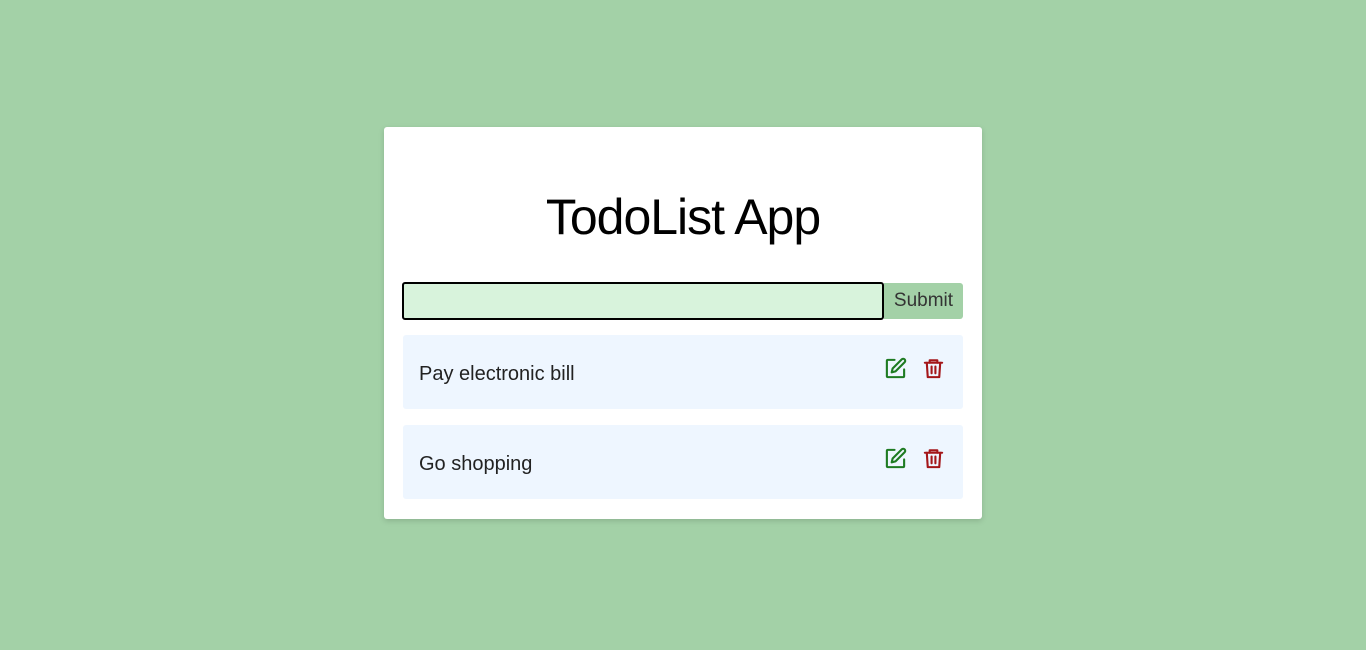 The image size is (1366, 650). I want to click on todo-form: Submit, so click(682, 301).